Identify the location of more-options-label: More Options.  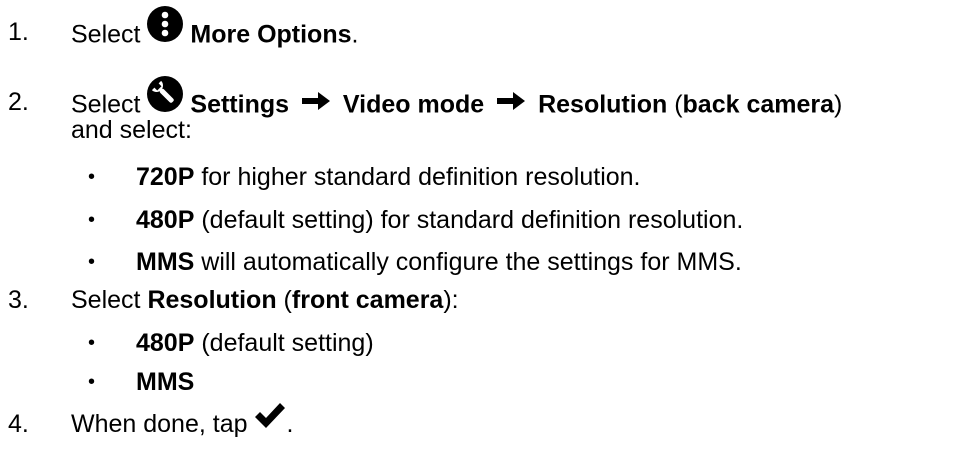
(271, 34).